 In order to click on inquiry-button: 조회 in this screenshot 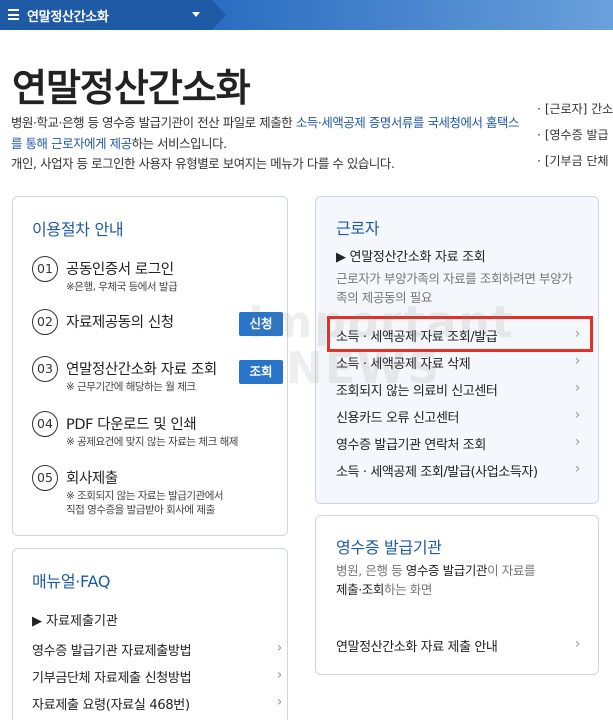, I will do `click(261, 372)`.